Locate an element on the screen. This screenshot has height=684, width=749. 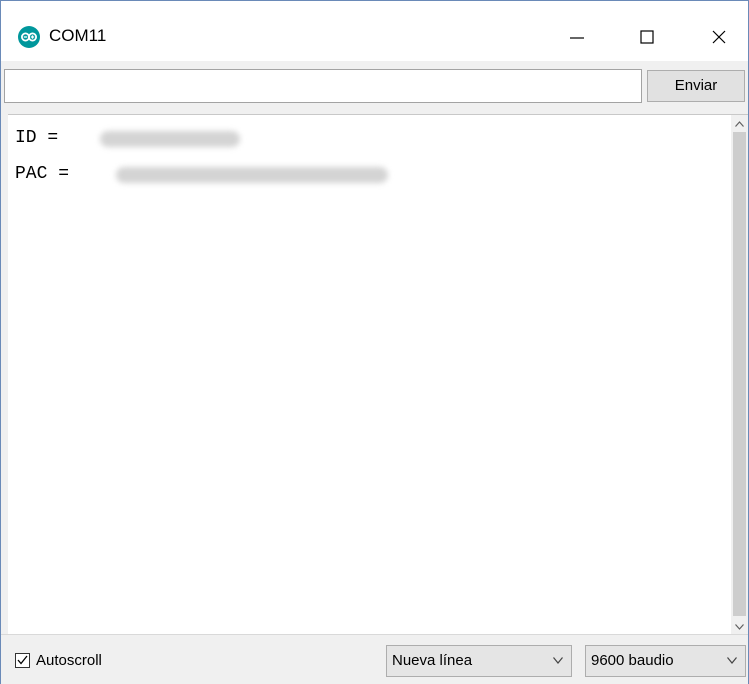
close-icon is located at coordinates (719, 37).